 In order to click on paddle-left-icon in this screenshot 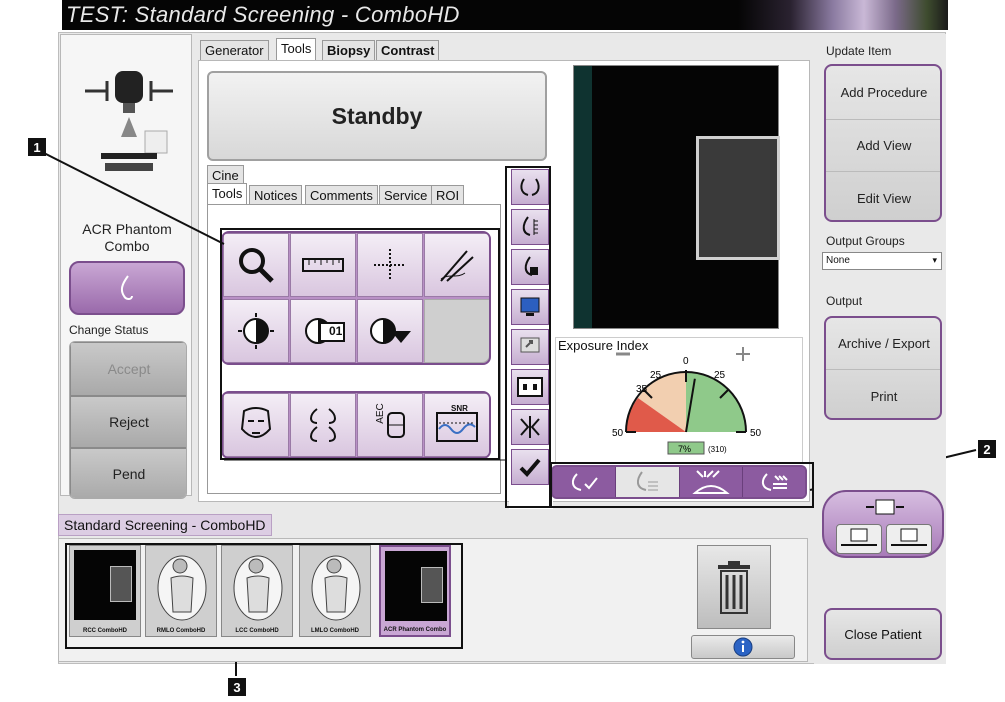, I will do `click(859, 537)`.